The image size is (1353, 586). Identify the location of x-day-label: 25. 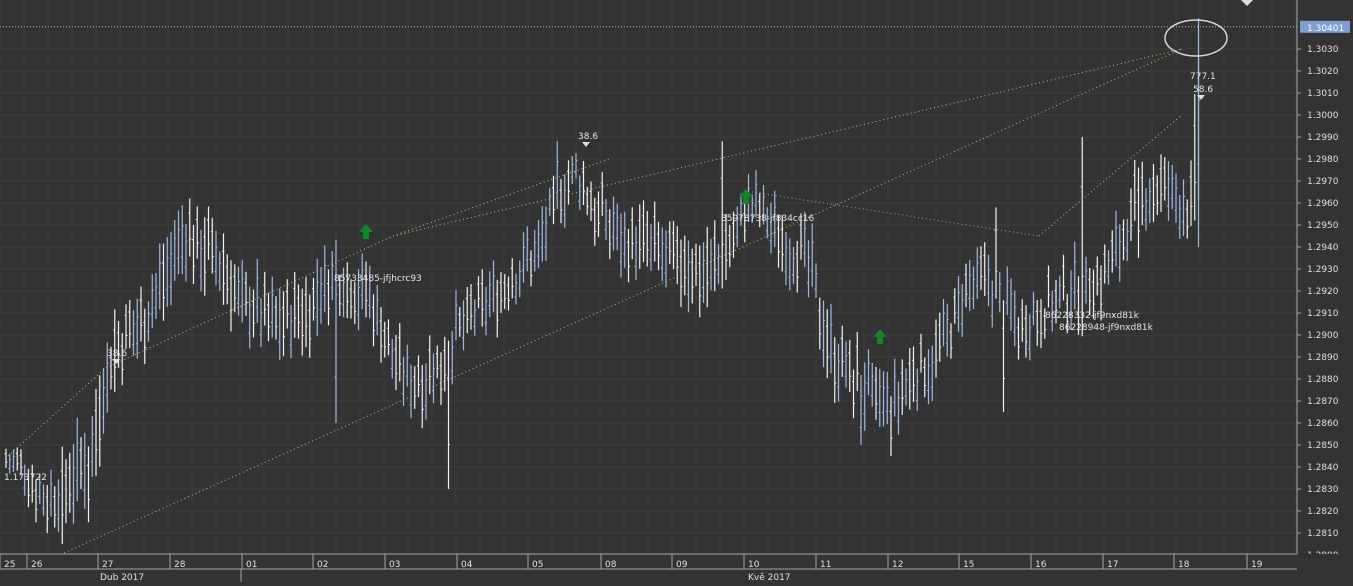
(9, 565).